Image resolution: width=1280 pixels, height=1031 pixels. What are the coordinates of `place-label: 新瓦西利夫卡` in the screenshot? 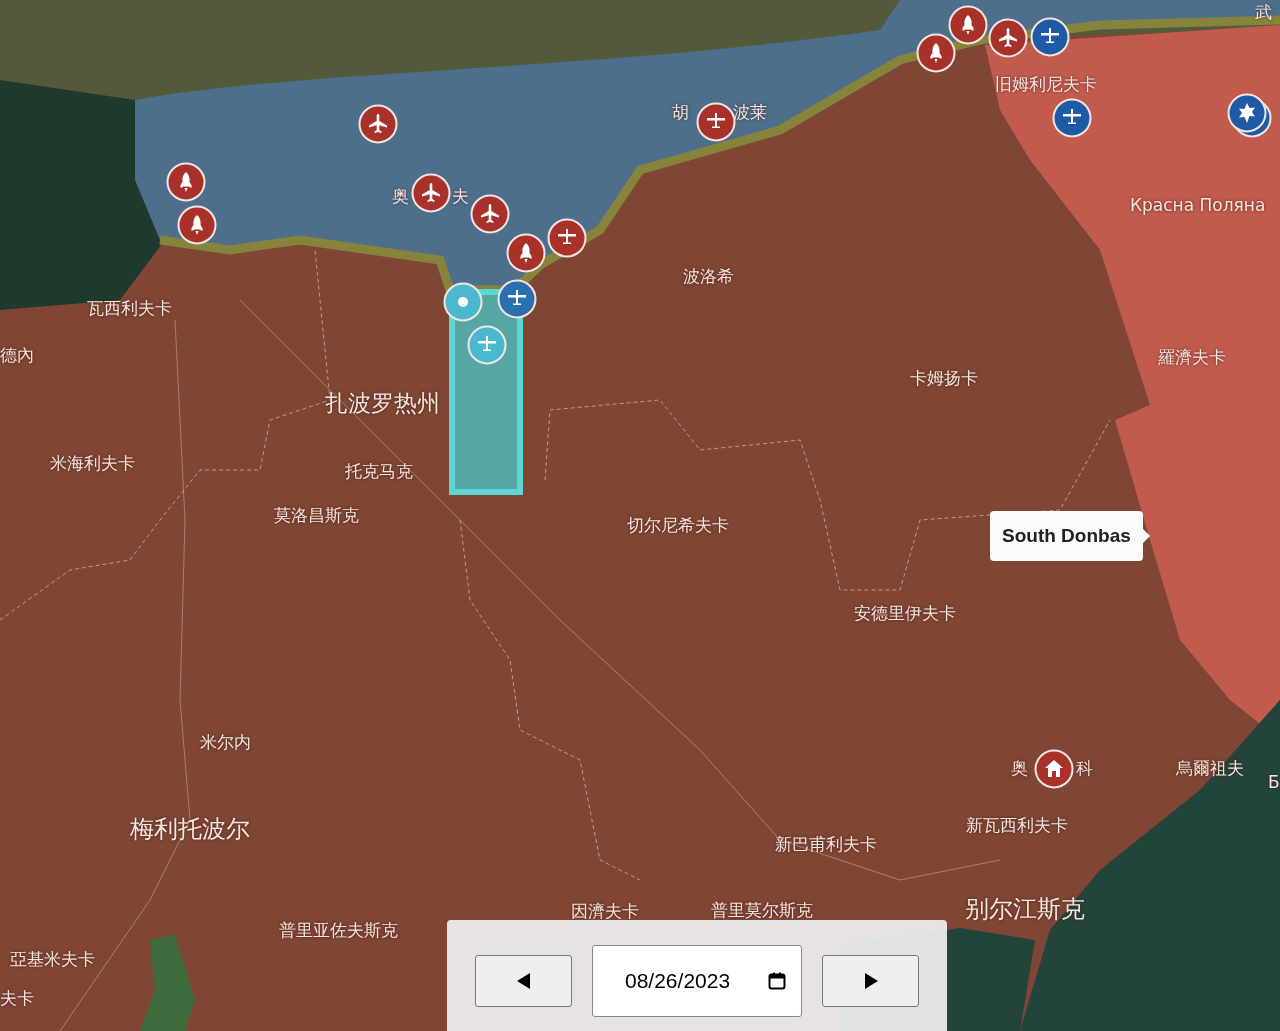 It's located at (1017, 825).